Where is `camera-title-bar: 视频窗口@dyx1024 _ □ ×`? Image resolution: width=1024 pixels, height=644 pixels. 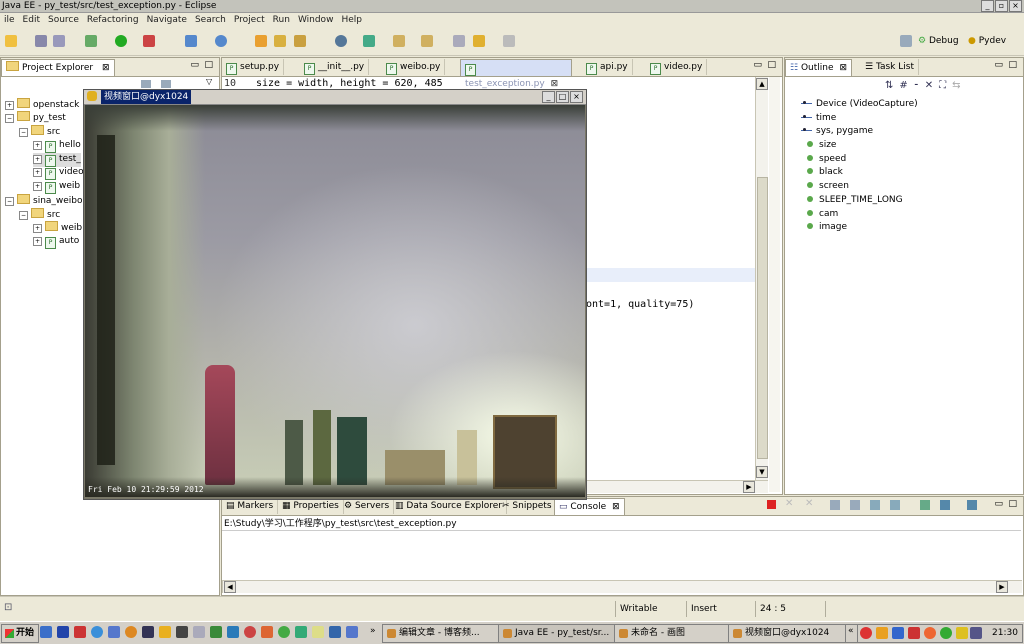 camera-title-bar: 视频窗口@dyx1024 _ □ × is located at coordinates (335, 97).